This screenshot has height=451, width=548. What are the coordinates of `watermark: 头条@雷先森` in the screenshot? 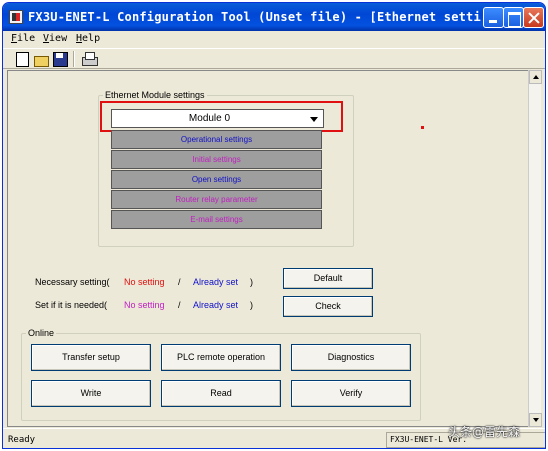 It's located at (484, 432).